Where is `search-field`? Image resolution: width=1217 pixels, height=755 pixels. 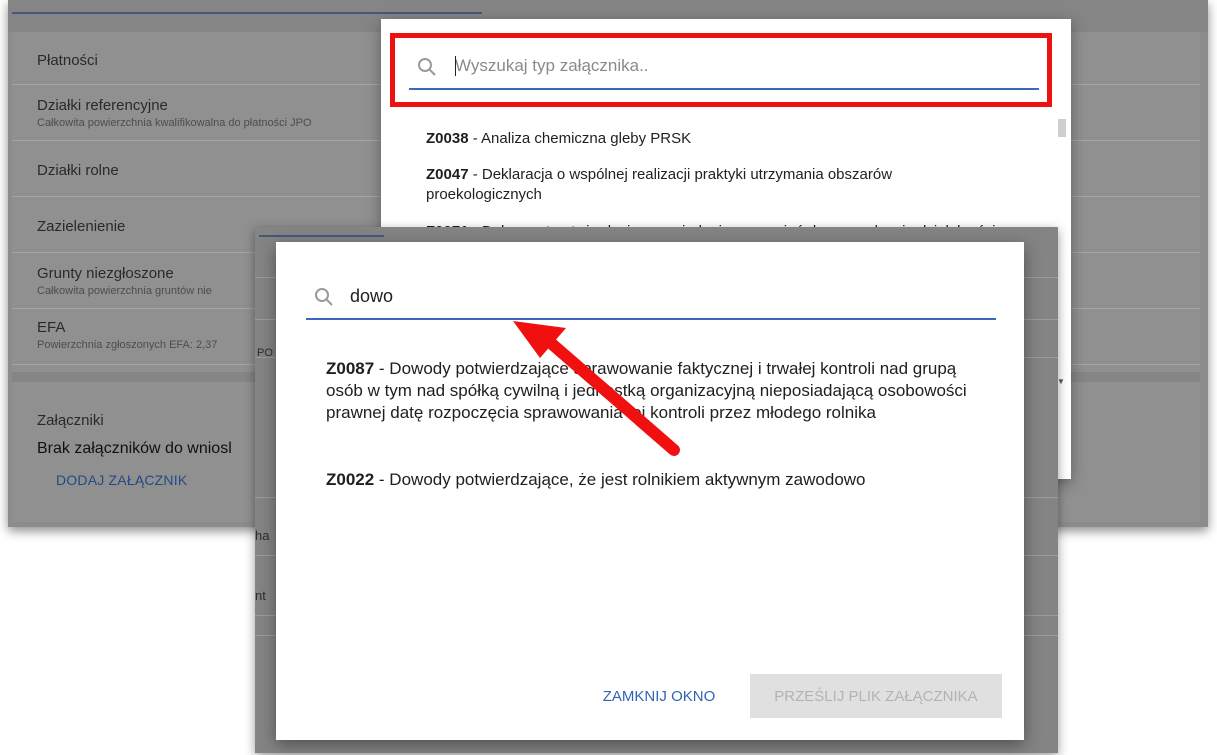
search-field is located at coordinates (651, 298).